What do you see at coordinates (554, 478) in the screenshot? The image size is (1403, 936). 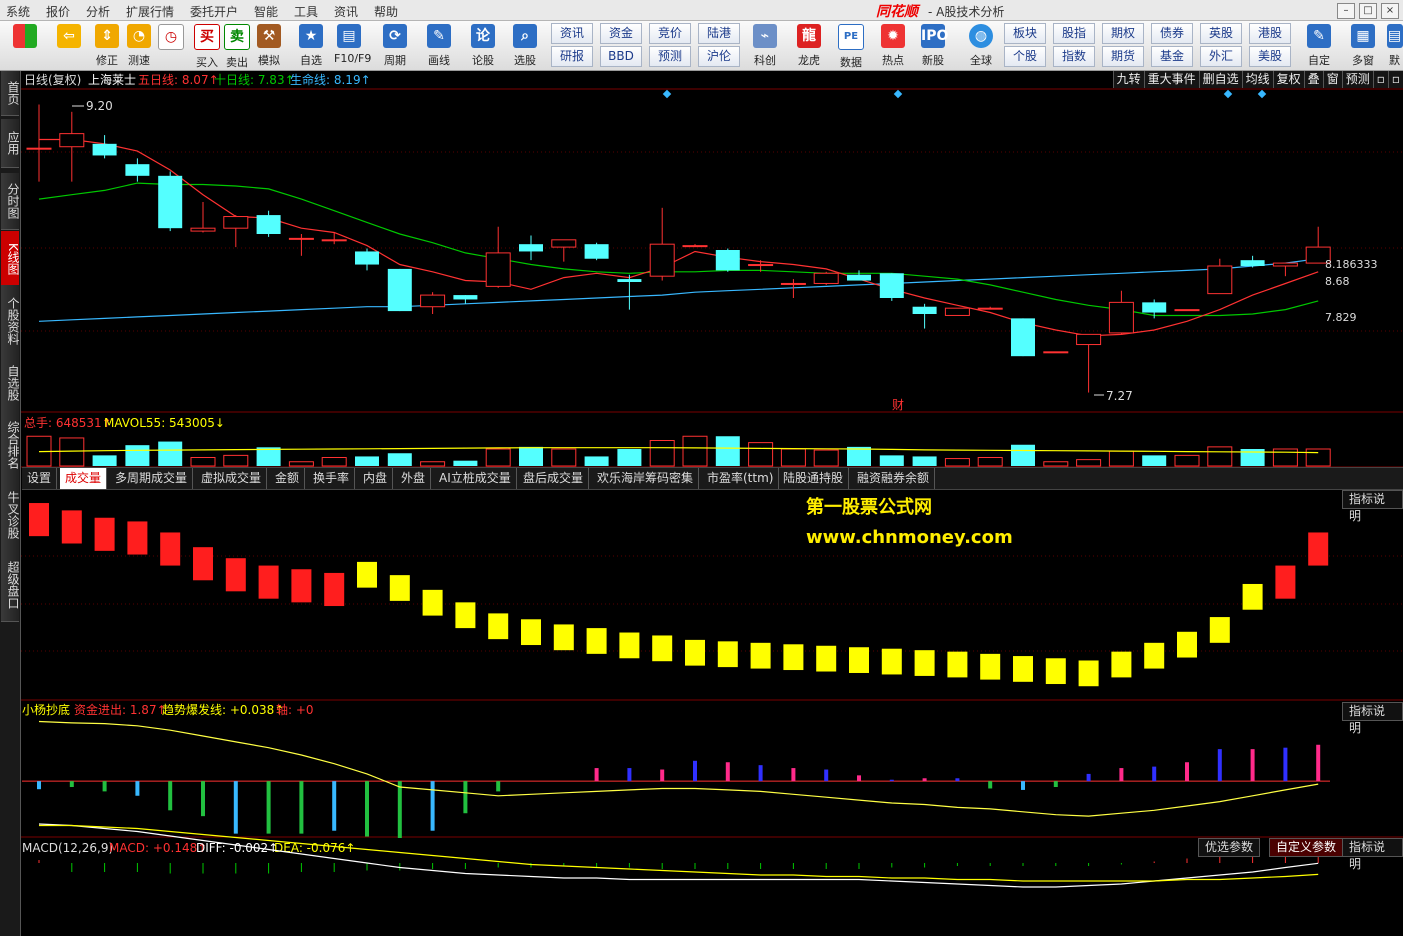 I see `tab-after-hours: 盘后成交量` at bounding box center [554, 478].